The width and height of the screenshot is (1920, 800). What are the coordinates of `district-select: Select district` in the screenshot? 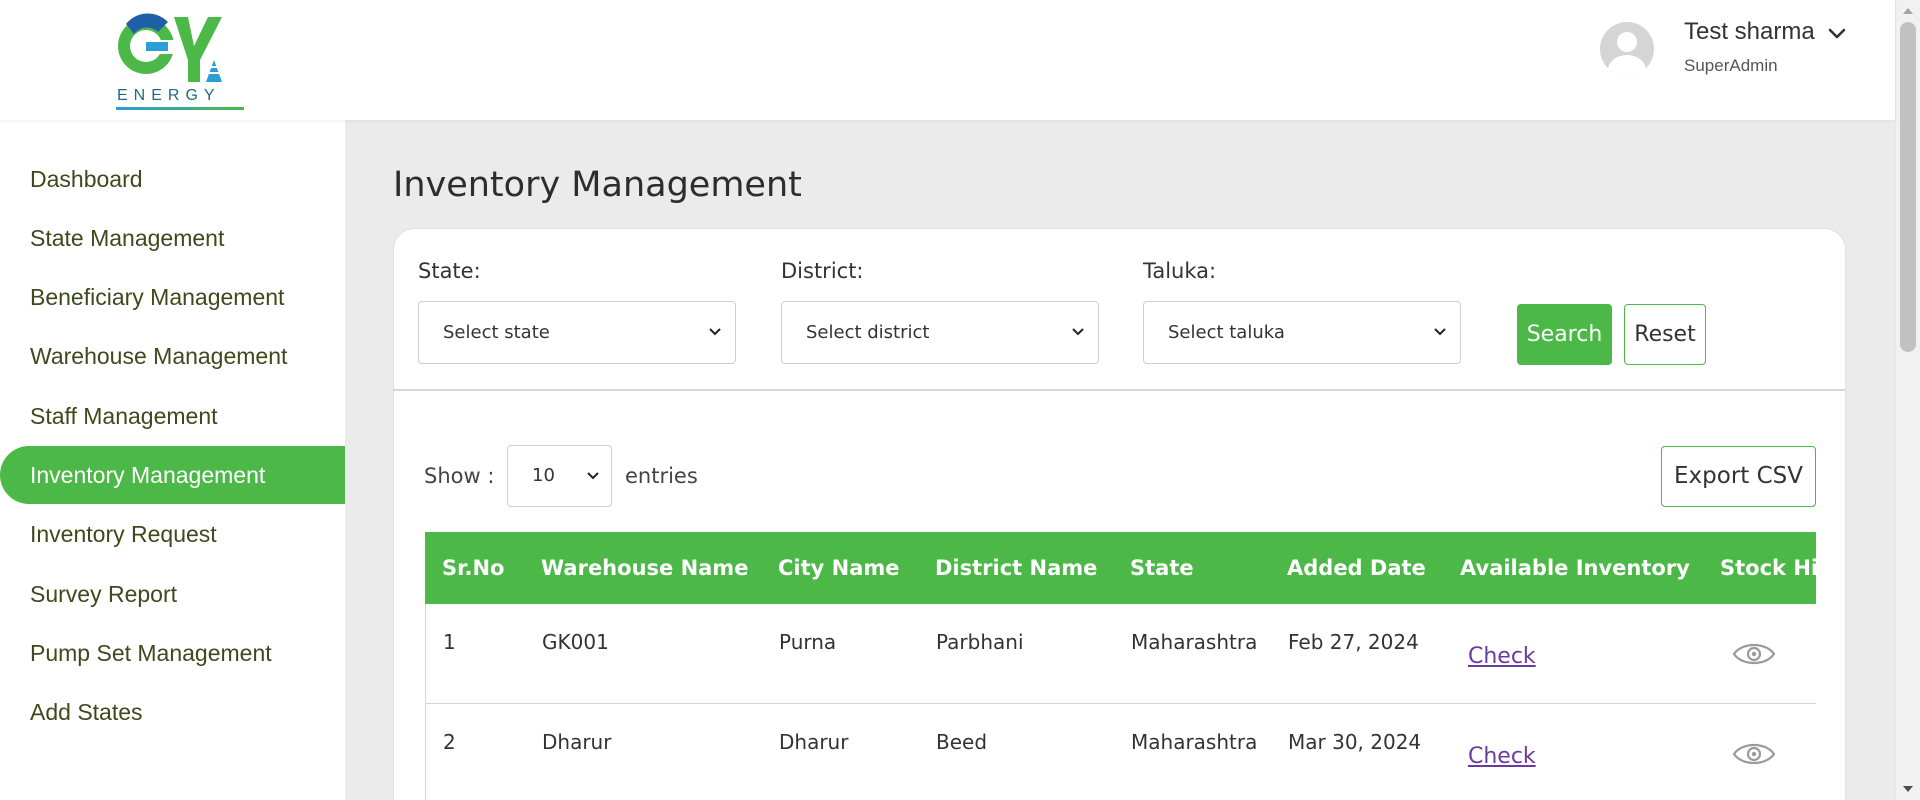 It's located at (940, 332).